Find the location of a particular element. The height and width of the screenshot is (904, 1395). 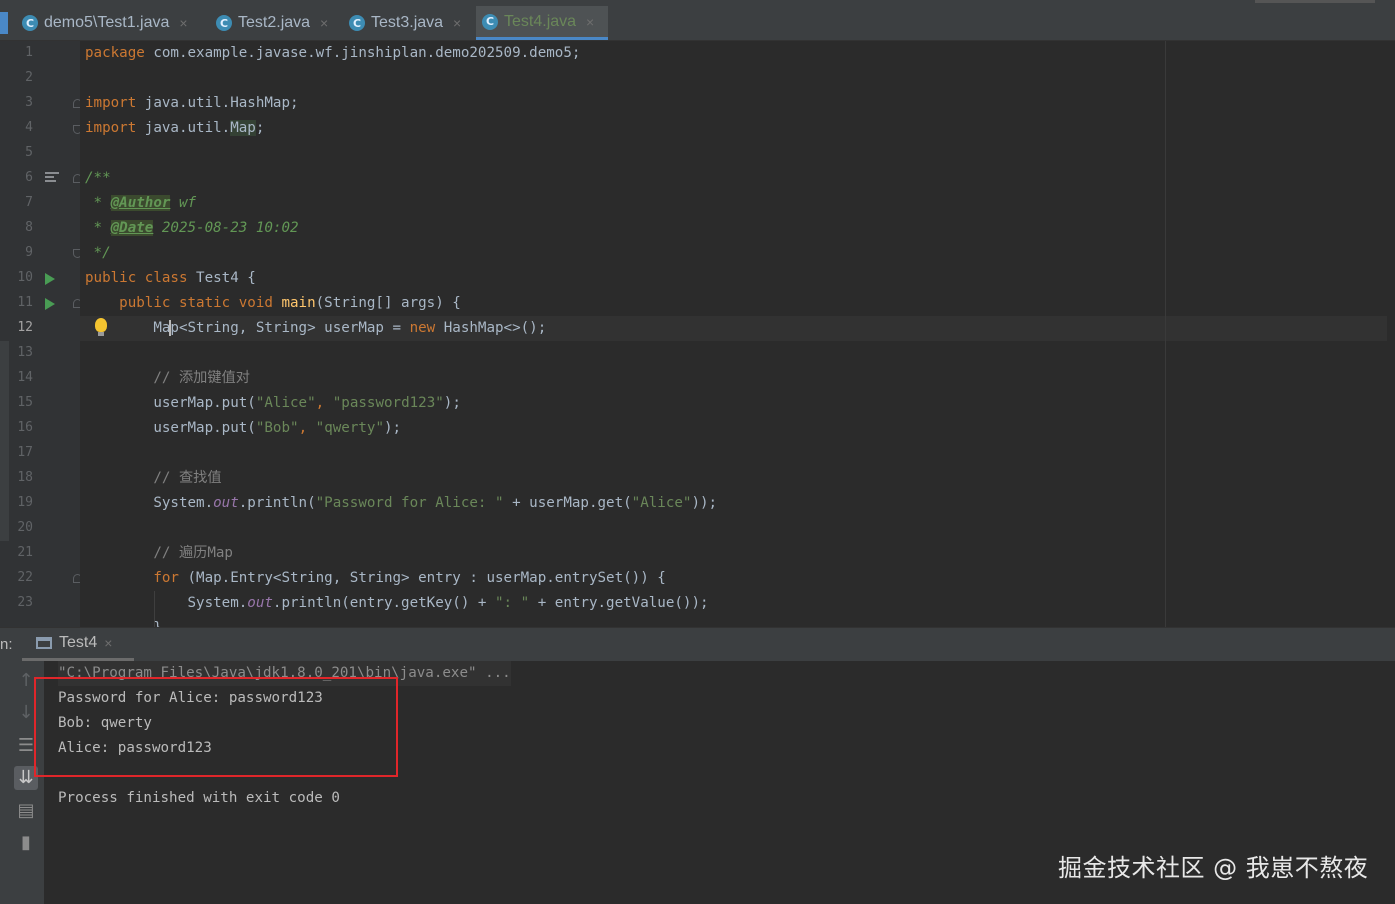

javadoc-structure-icon is located at coordinates (52, 177).